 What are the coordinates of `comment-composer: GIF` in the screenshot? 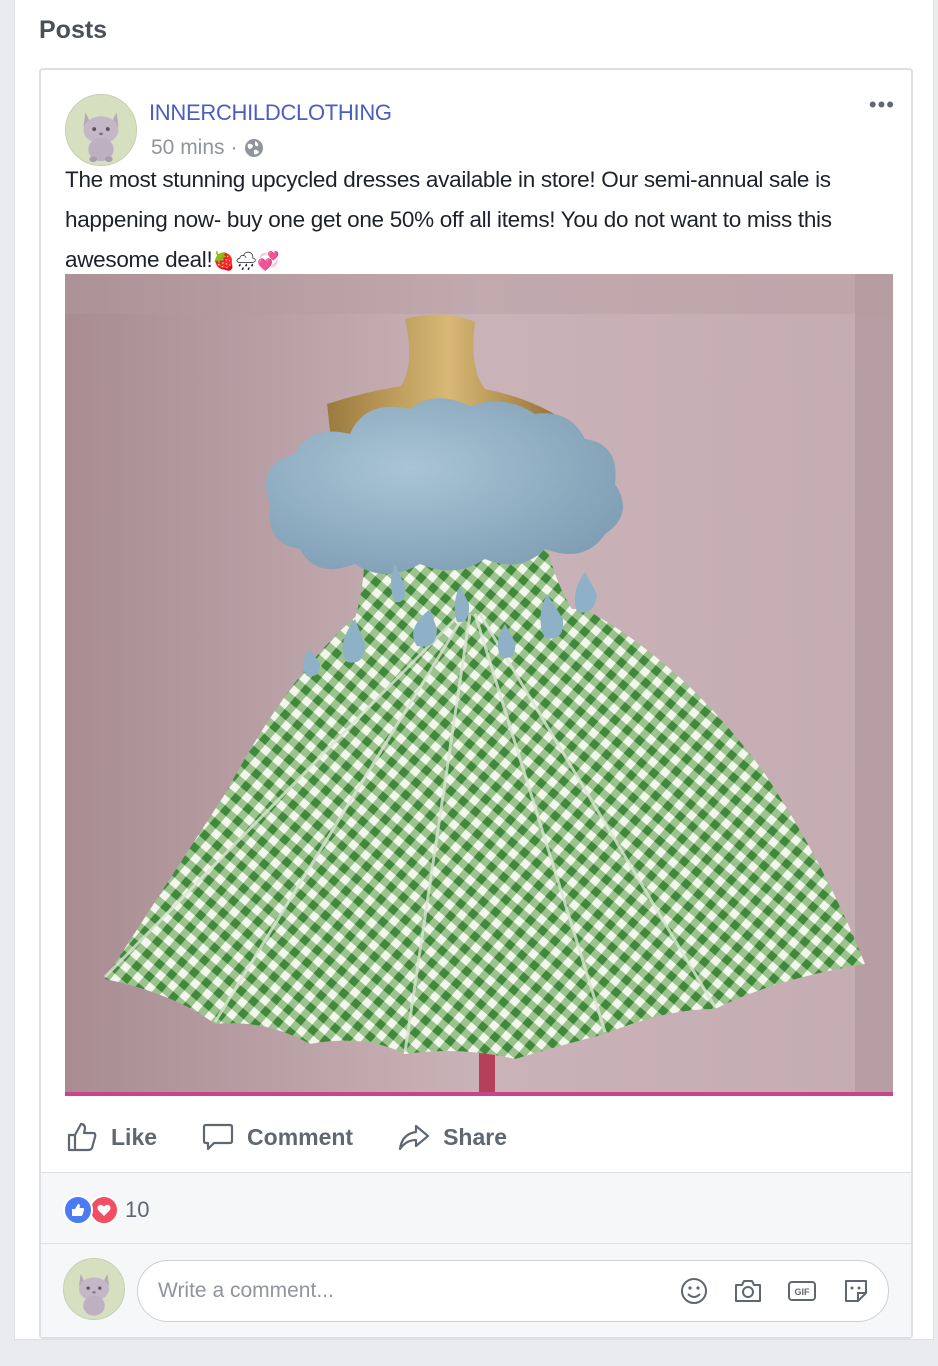 It's located at (476, 1290).